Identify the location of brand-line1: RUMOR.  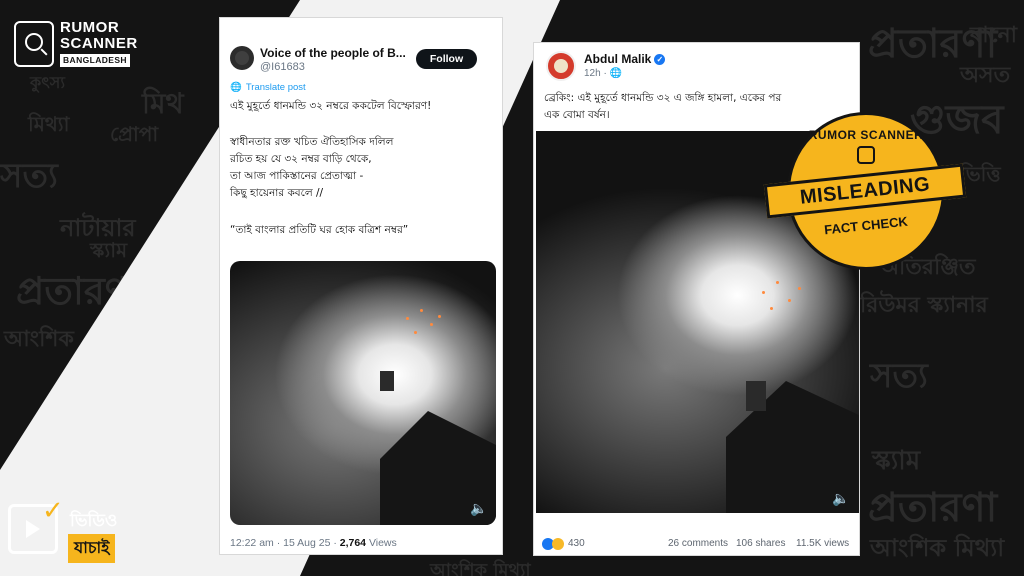
(90, 27).